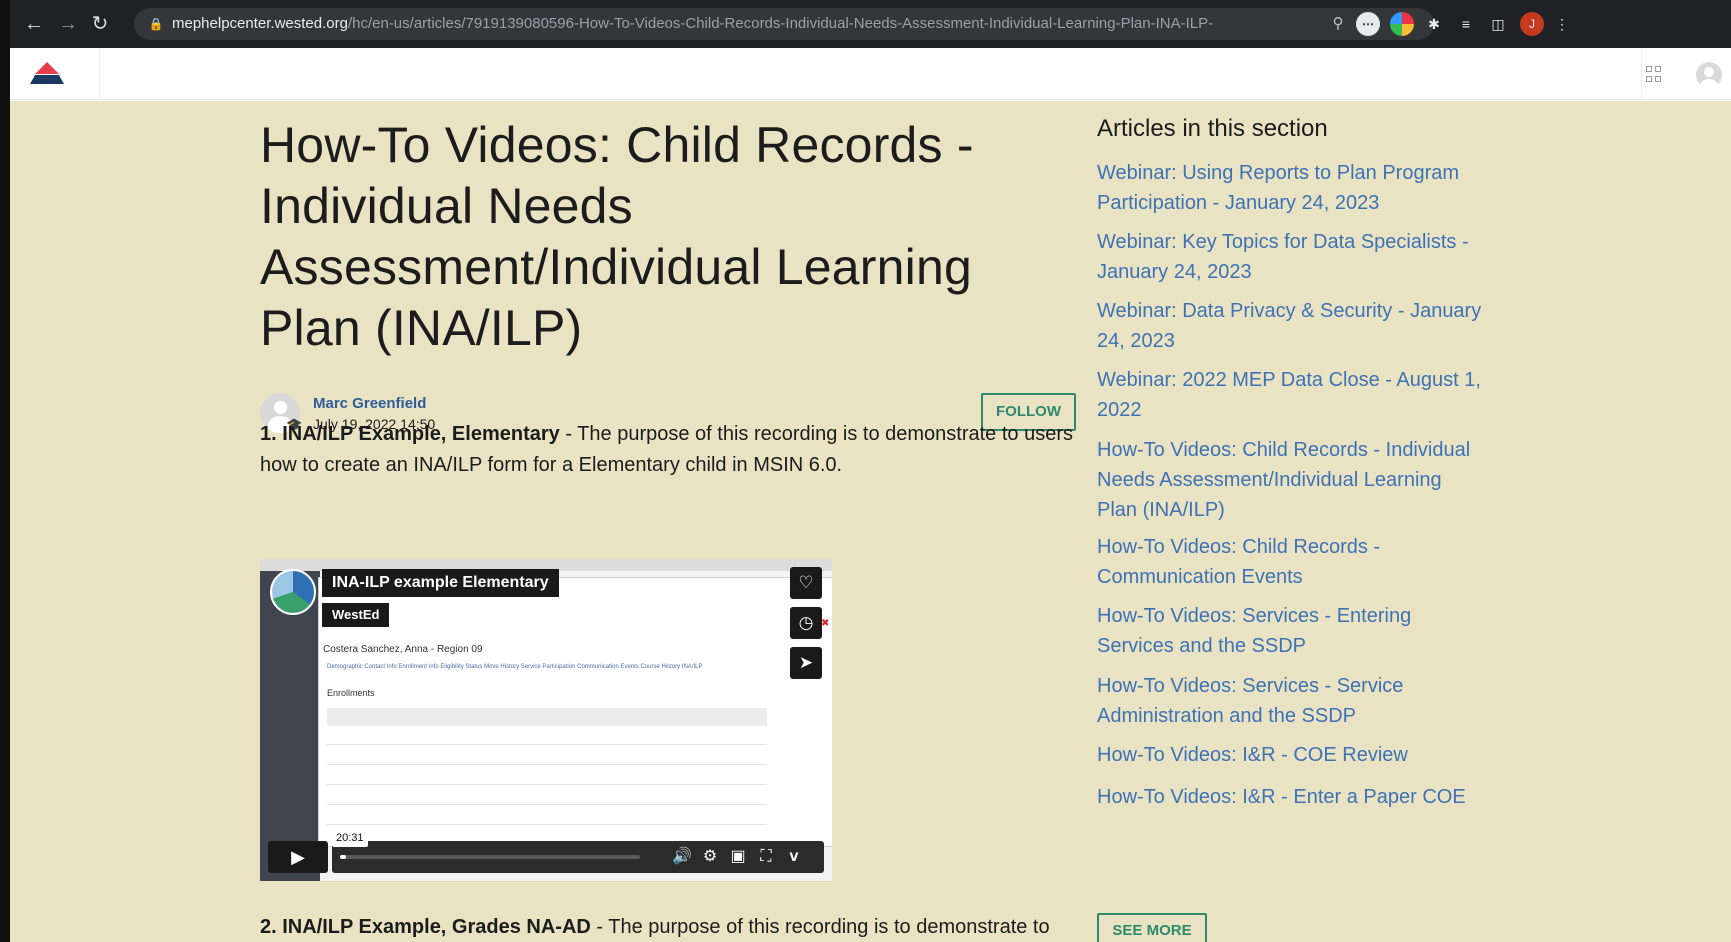 The height and width of the screenshot is (942, 1731). I want to click on item-1-heading: 1. INA/ILP Example, Elementary, so click(410, 434).